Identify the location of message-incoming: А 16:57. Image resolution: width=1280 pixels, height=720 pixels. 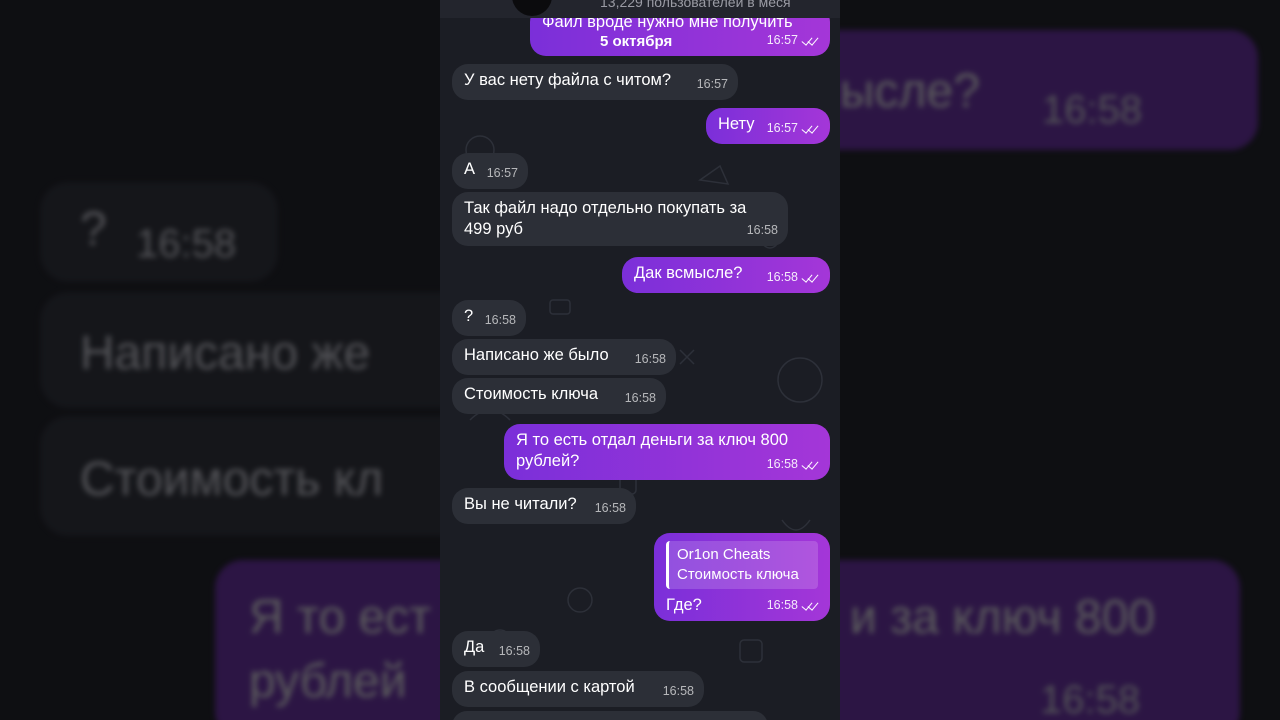
(490, 171).